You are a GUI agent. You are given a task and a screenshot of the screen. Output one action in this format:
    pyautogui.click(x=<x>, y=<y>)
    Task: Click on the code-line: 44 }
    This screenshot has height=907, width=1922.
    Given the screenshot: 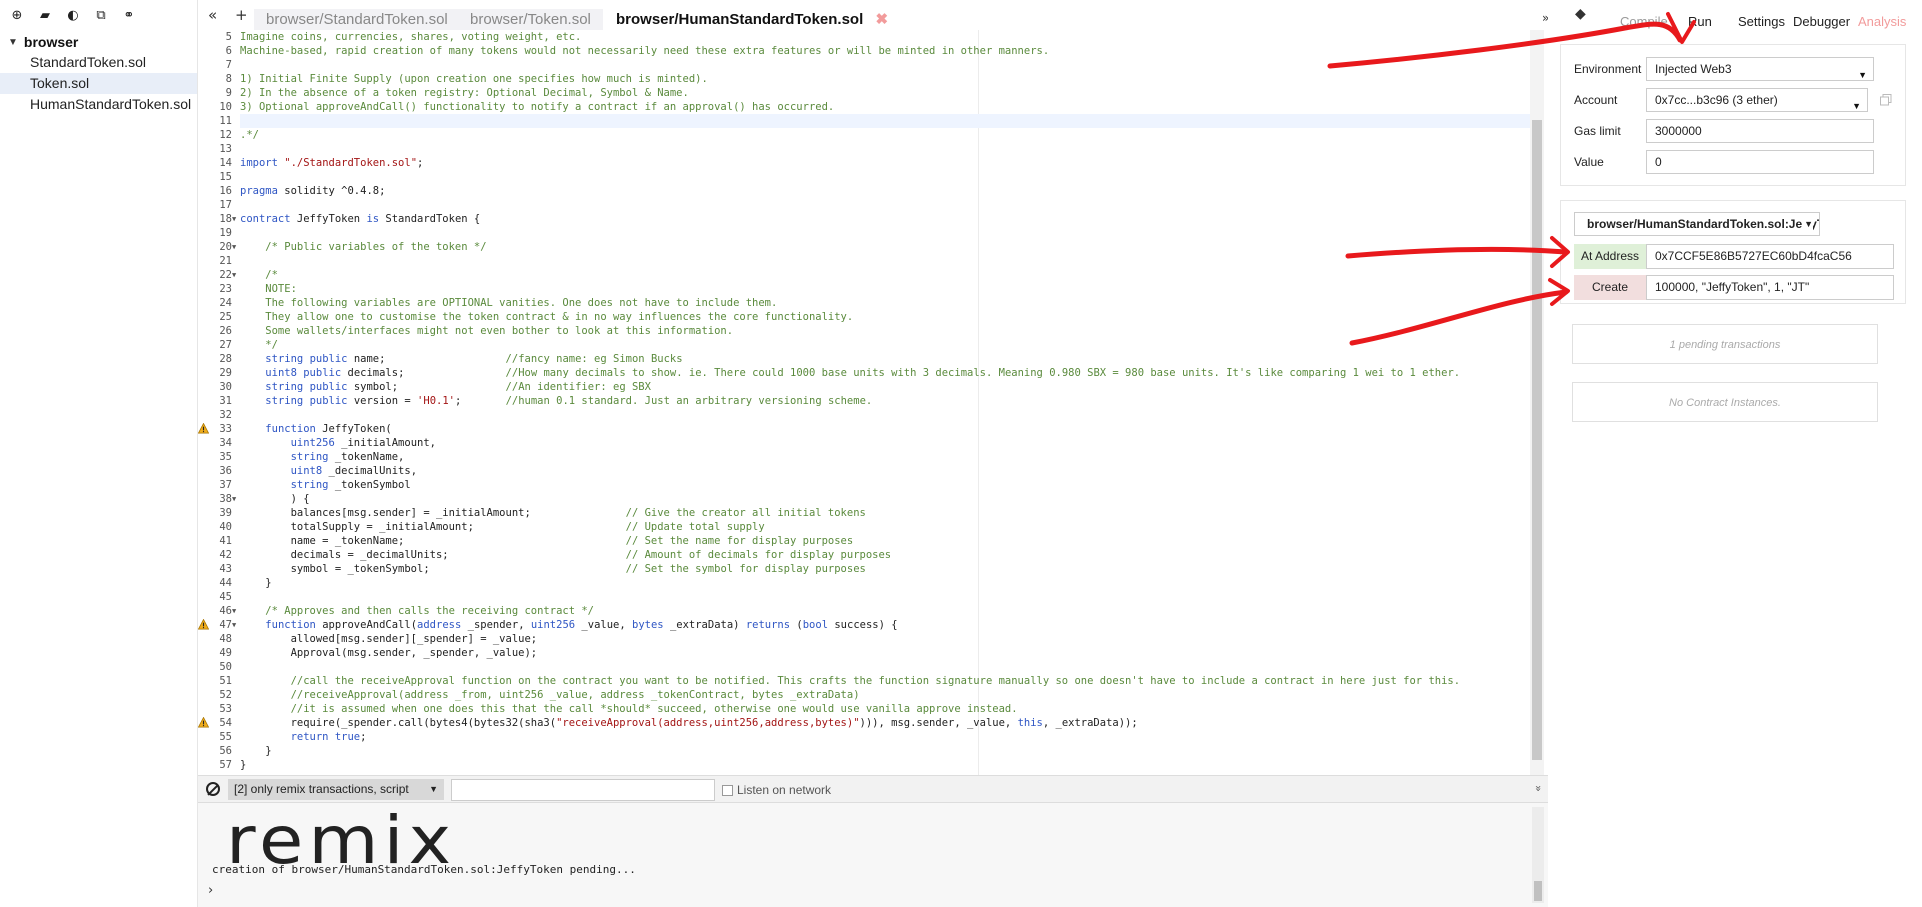 What is the action you would take?
    pyautogui.click(x=874, y=583)
    